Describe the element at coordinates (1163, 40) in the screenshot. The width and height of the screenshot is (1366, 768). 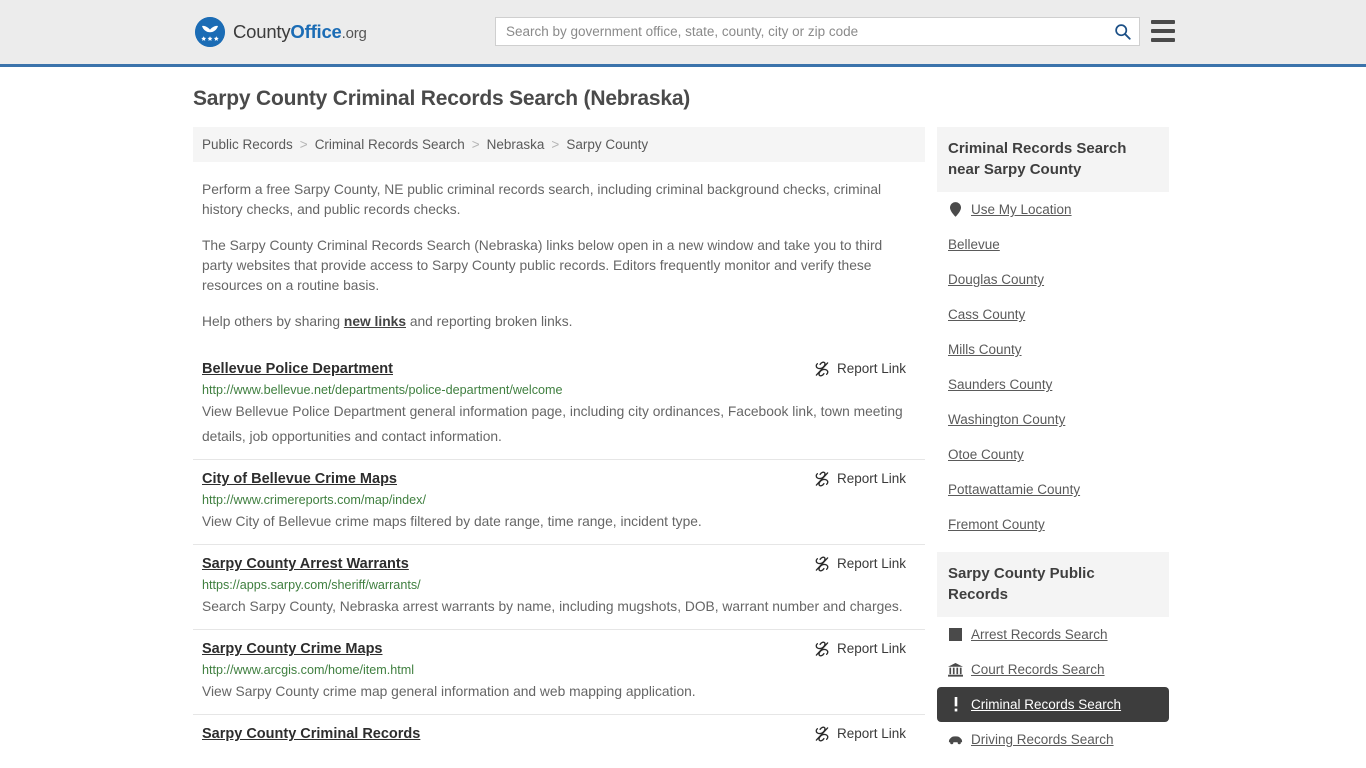
I see `hamburger-bar` at that location.